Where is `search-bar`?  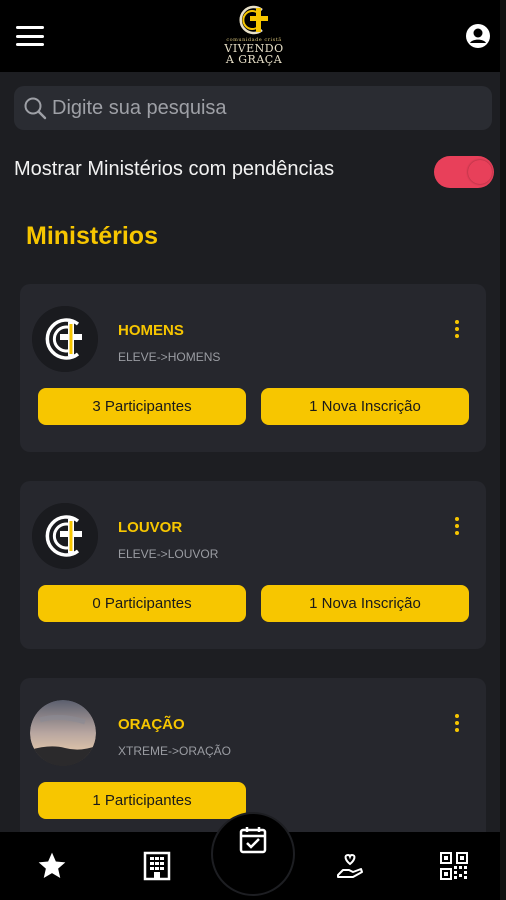 search-bar is located at coordinates (253, 108).